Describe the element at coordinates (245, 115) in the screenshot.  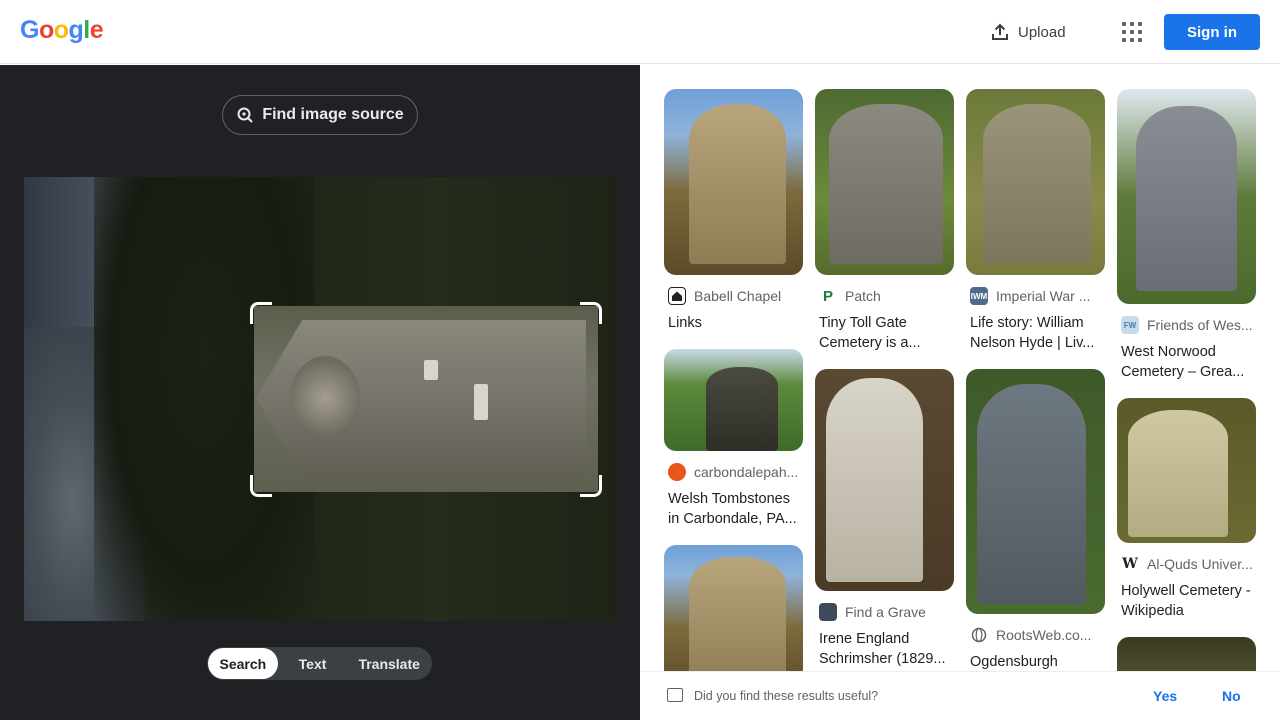
I see `lens-search-icon` at that location.